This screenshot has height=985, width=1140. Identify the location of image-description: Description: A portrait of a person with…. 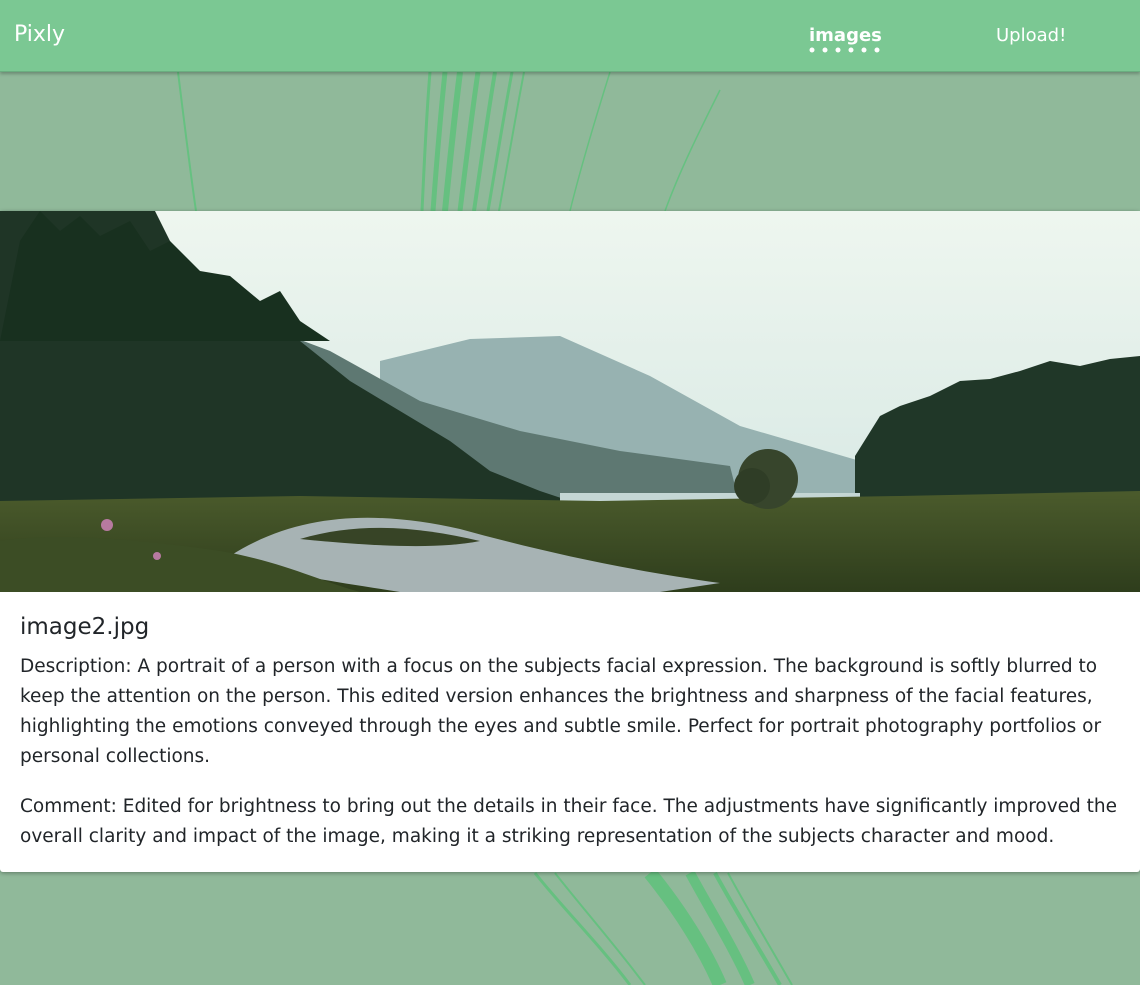
(561, 711).